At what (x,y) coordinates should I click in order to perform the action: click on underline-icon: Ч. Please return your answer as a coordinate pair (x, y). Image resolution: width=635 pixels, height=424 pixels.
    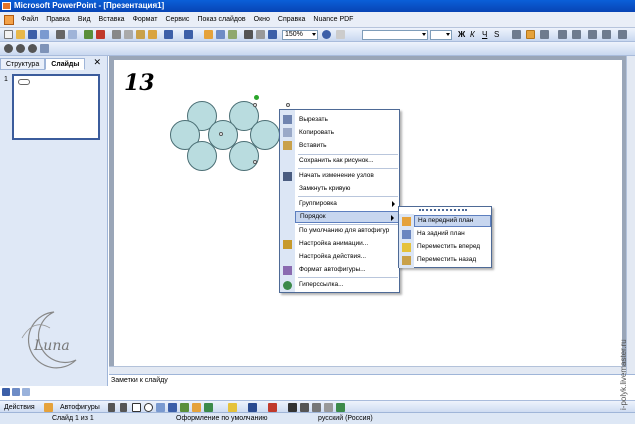
    Looking at the image, I should click on (486, 34).